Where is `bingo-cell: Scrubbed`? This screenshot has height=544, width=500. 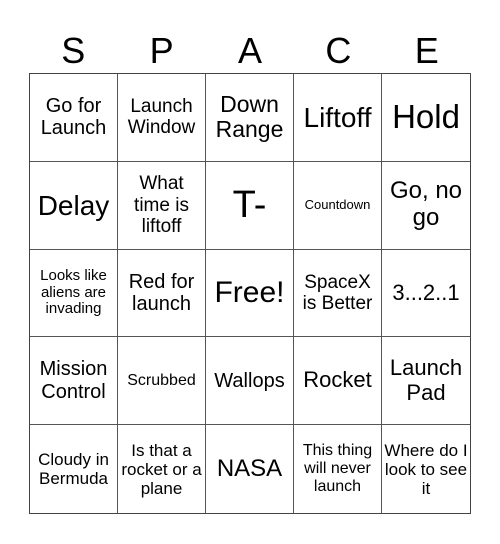 bingo-cell: Scrubbed is located at coordinates (162, 381).